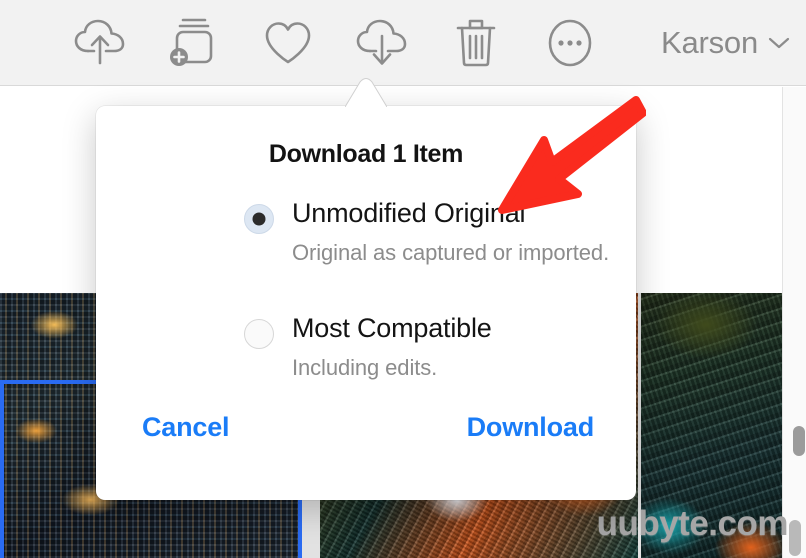 Image resolution: width=806 pixels, height=558 pixels. Describe the element at coordinates (531, 427) in the screenshot. I see `download-button: Download` at that location.